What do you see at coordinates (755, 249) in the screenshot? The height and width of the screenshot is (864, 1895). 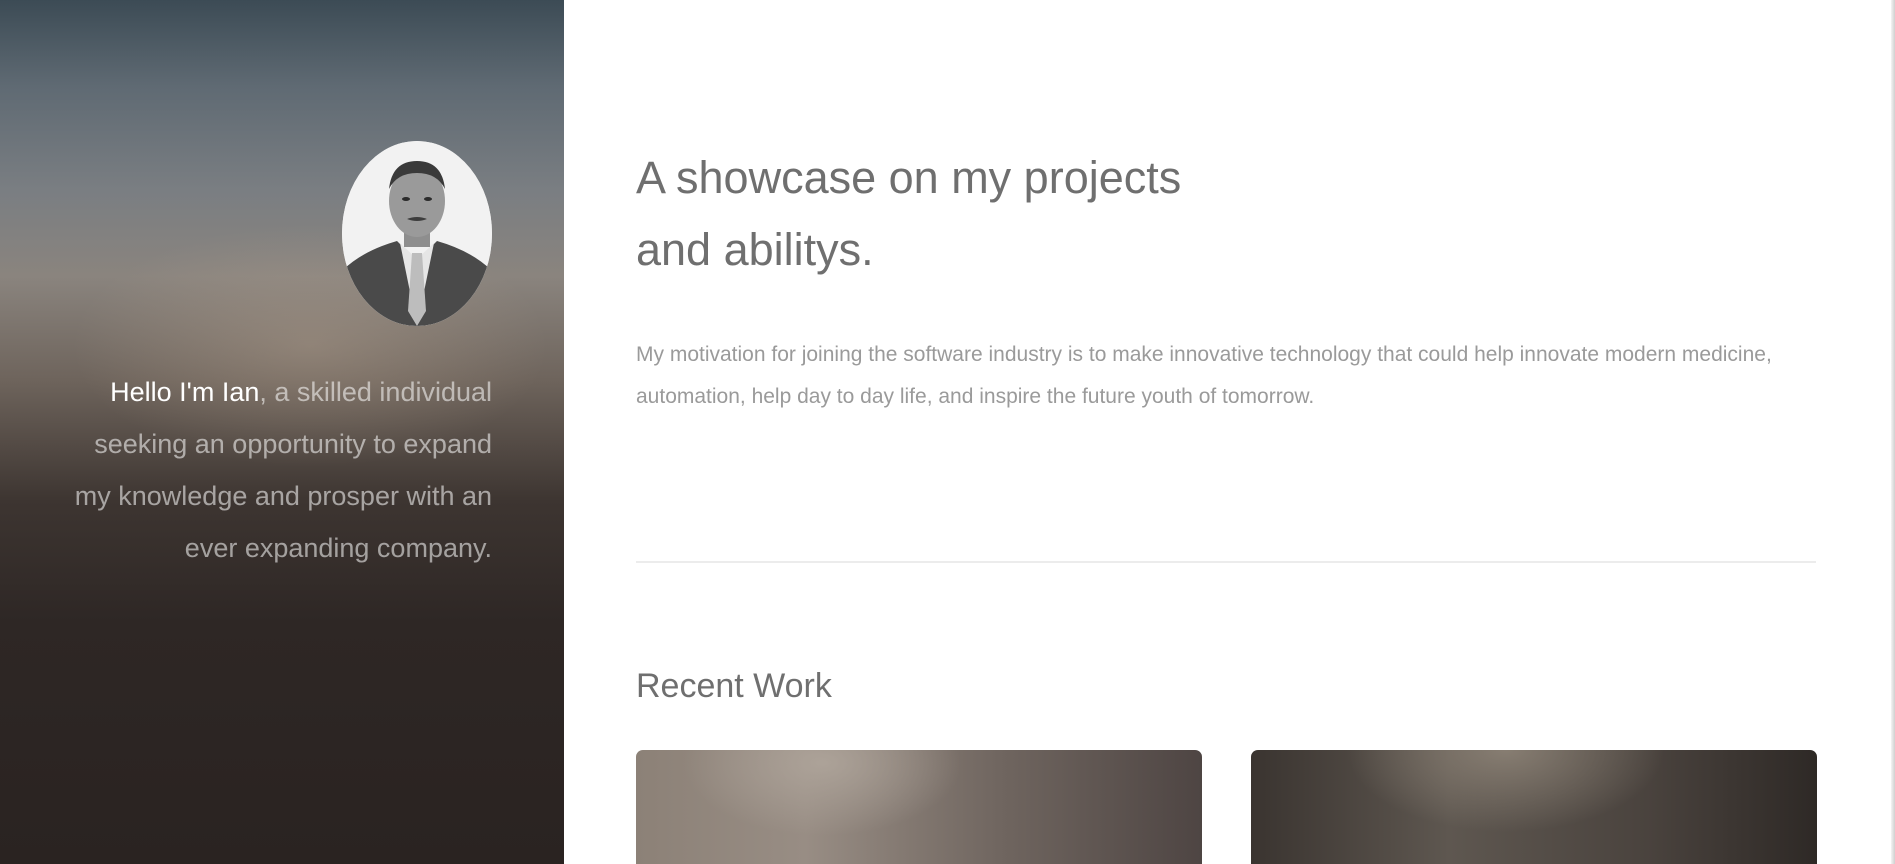 I see `headline-line-2: and abilitys.` at bounding box center [755, 249].